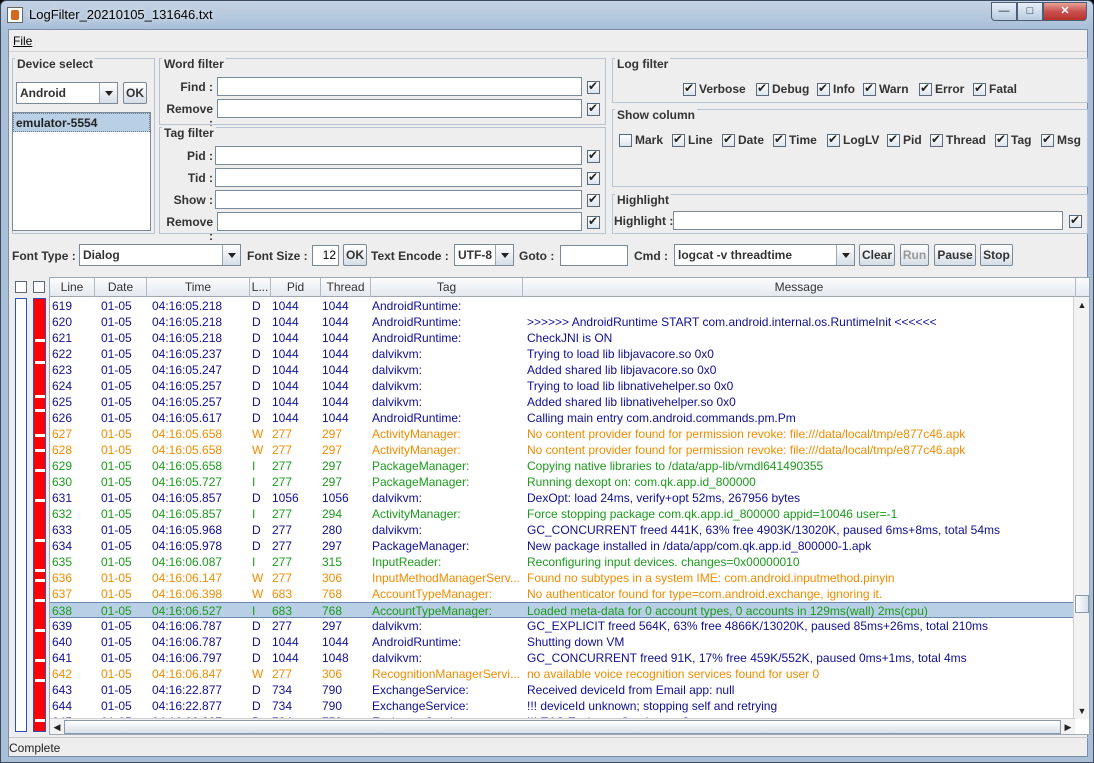 This screenshot has height=763, width=1094. Describe the element at coordinates (1082, 305) in the screenshot. I see `scroll-up-icon: ▲` at that location.